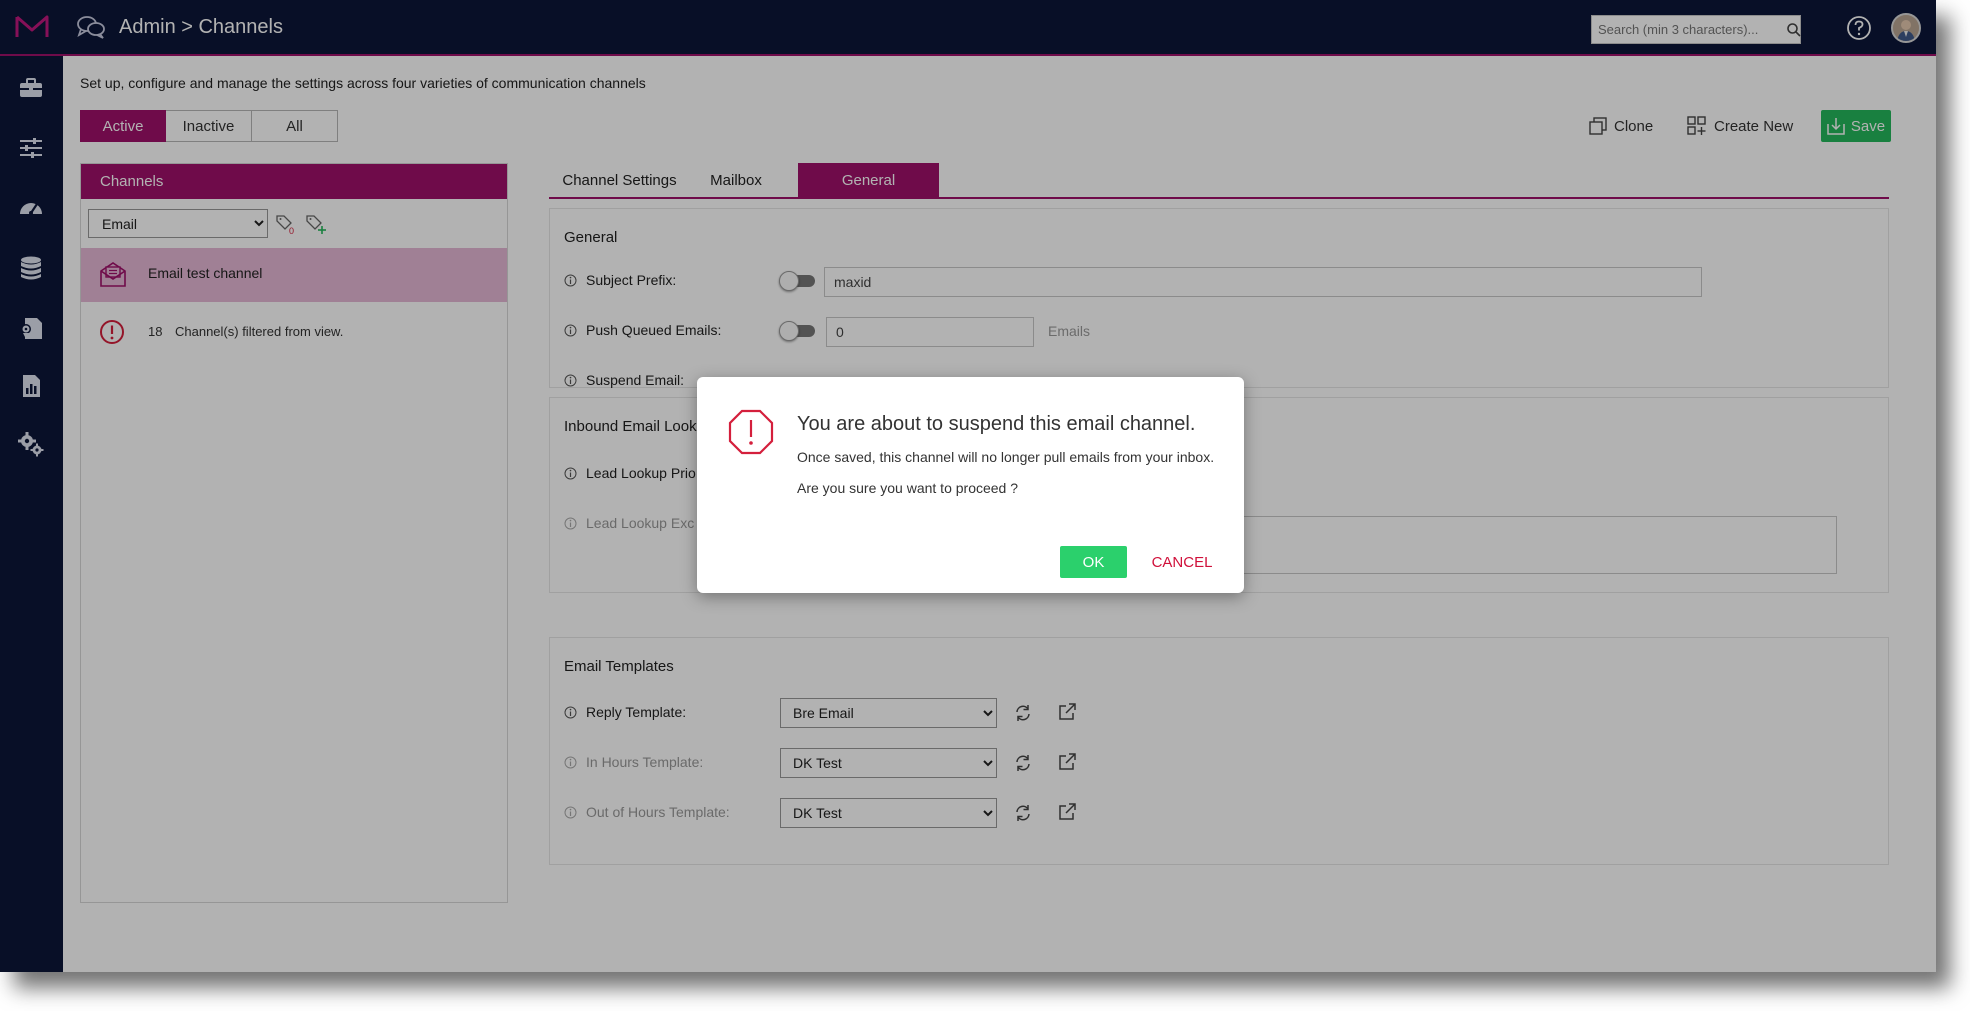 This screenshot has height=1011, width=1970. I want to click on ok-button: OK, so click(1093, 562).